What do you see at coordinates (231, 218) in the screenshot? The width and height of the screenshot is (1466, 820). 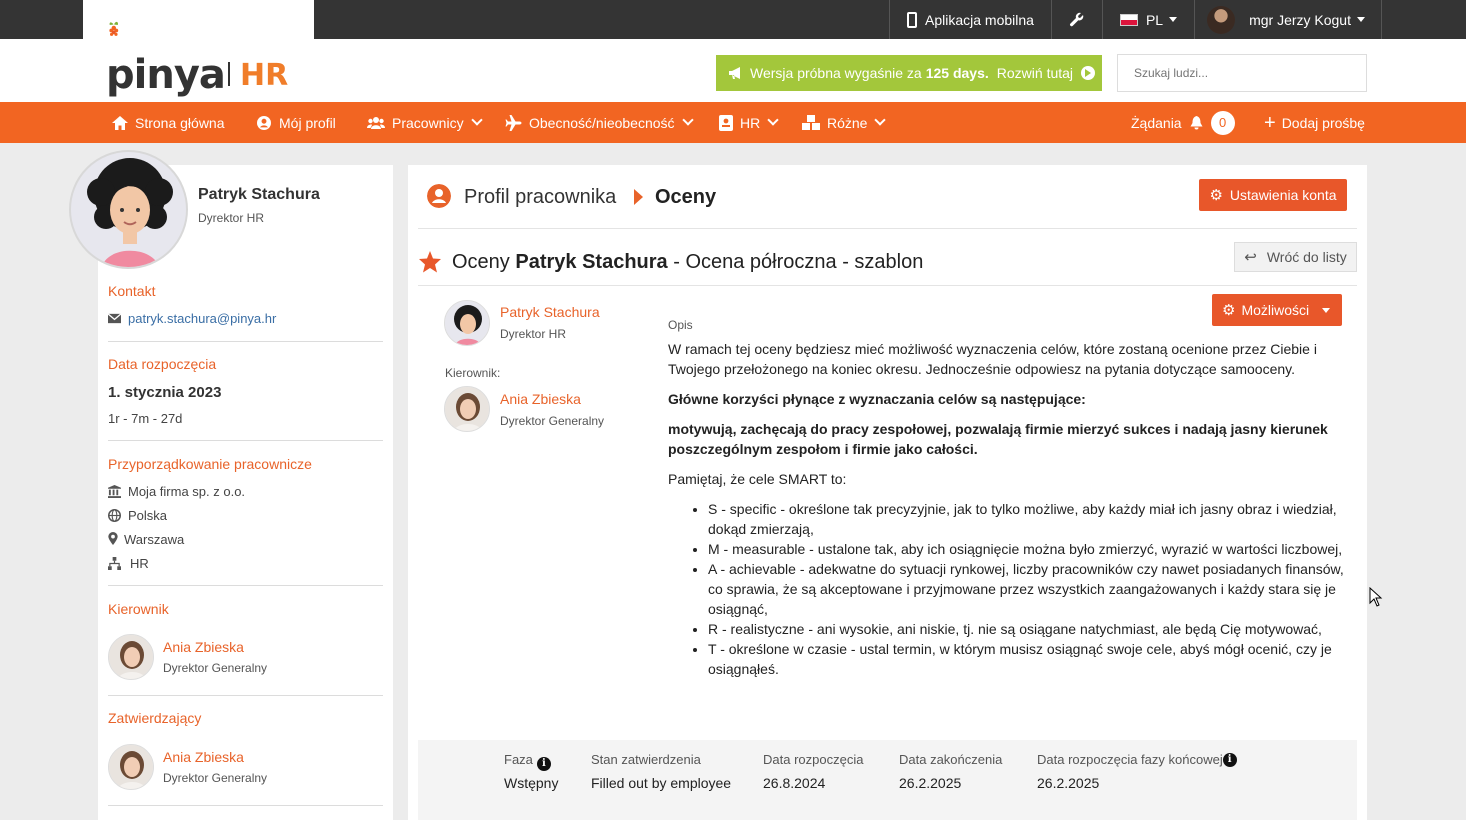 I see `employee-role: Dyrektor HR` at bounding box center [231, 218].